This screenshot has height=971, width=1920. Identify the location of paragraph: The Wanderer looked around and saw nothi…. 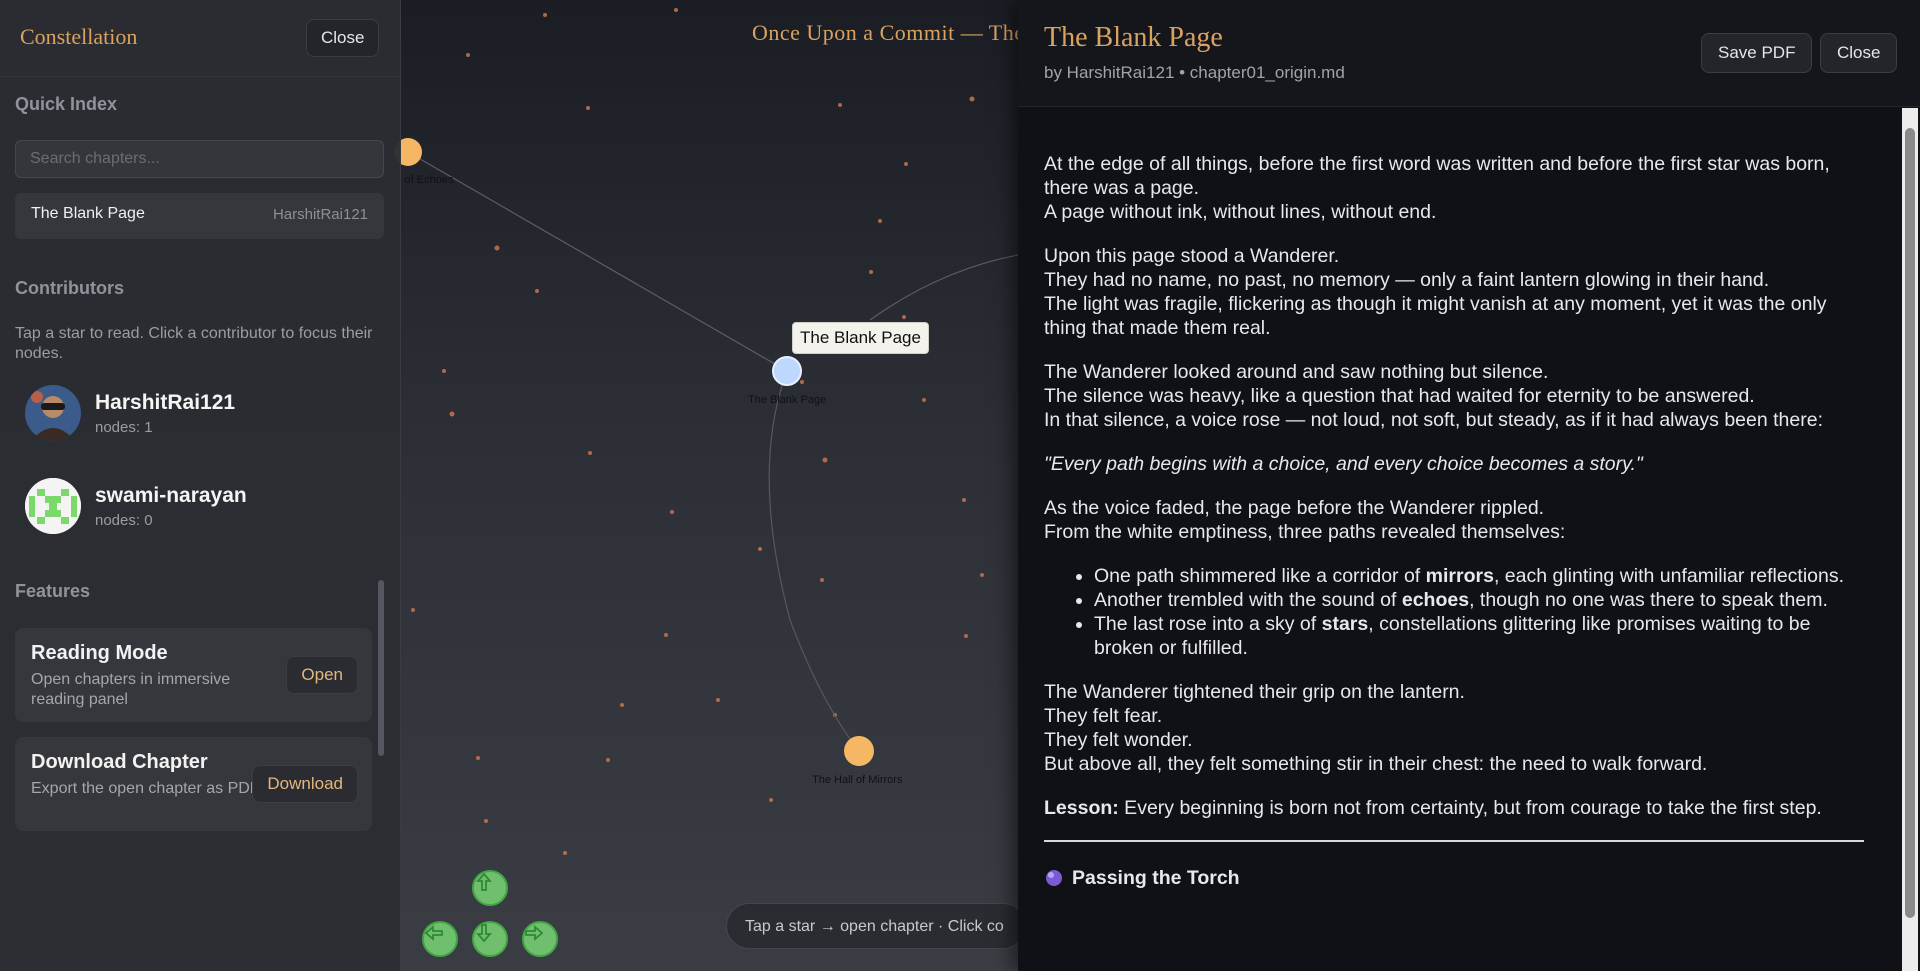
(1434, 396).